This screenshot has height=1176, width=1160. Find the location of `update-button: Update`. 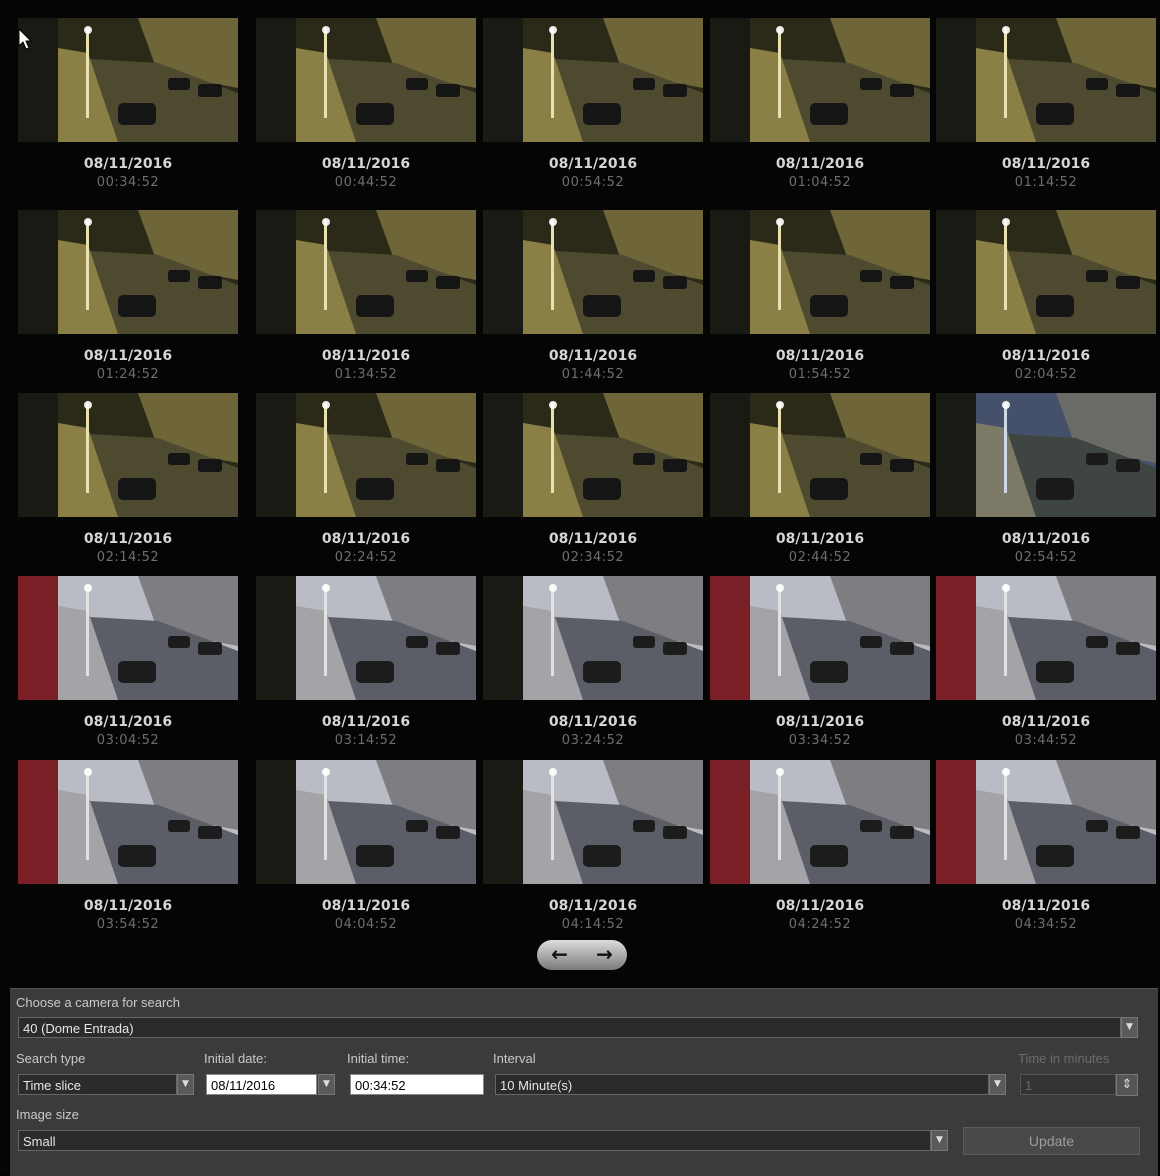

update-button: Update is located at coordinates (1051, 1141).